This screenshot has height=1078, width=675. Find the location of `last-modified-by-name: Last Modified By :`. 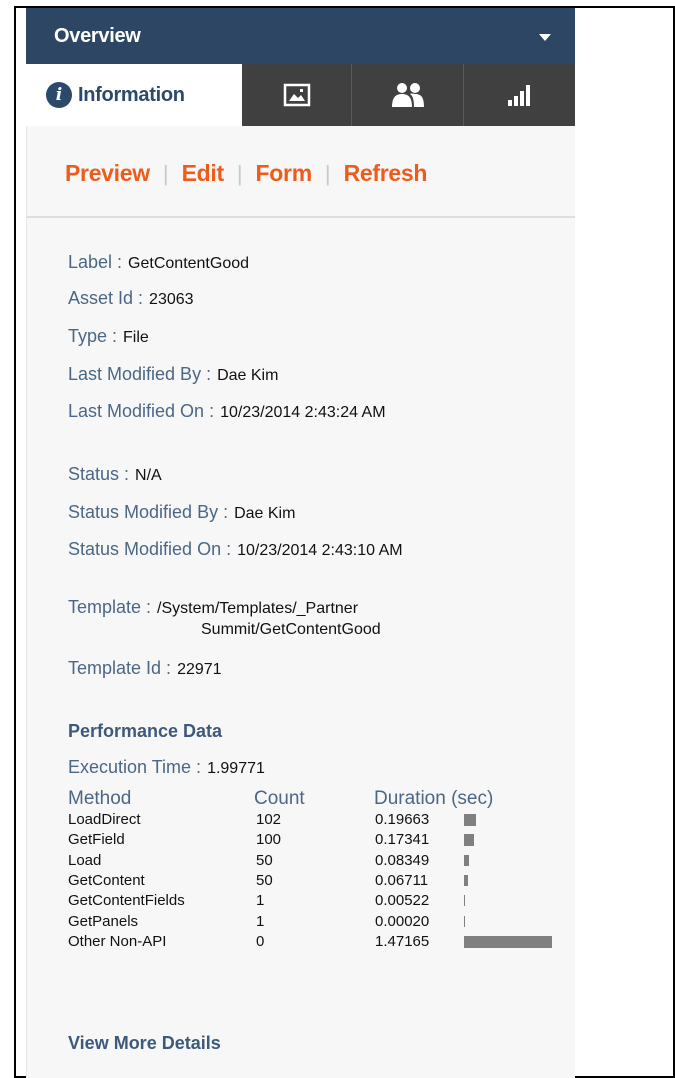

last-modified-by-name: Last Modified By : is located at coordinates (140, 374).